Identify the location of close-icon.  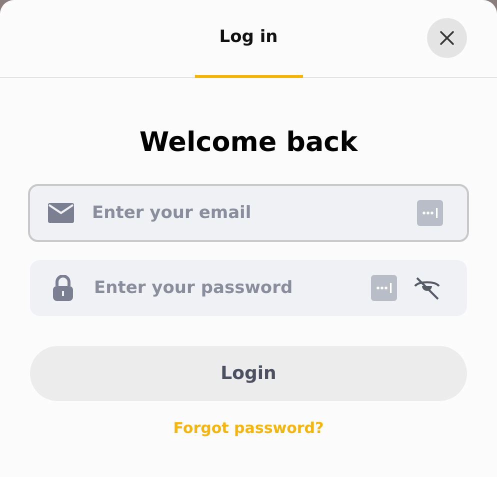
(447, 38).